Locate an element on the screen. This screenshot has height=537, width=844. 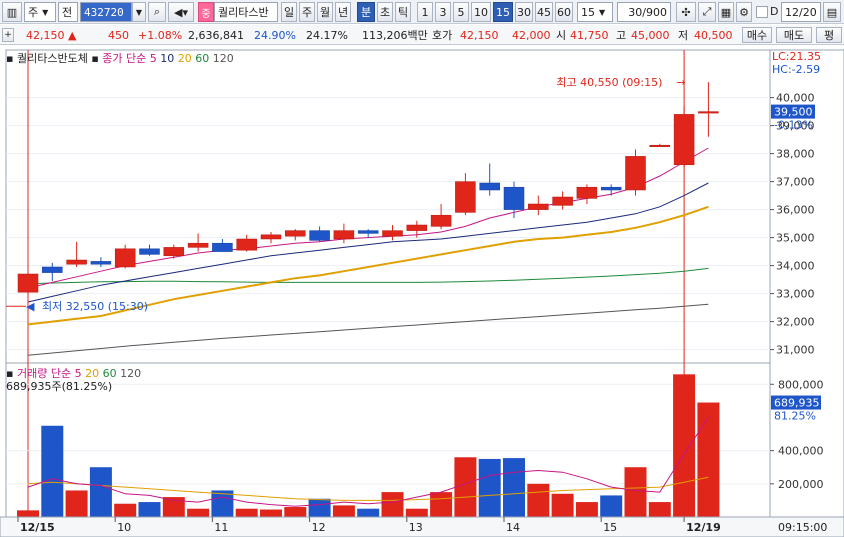
open-label: 시 is located at coordinates (561, 35).